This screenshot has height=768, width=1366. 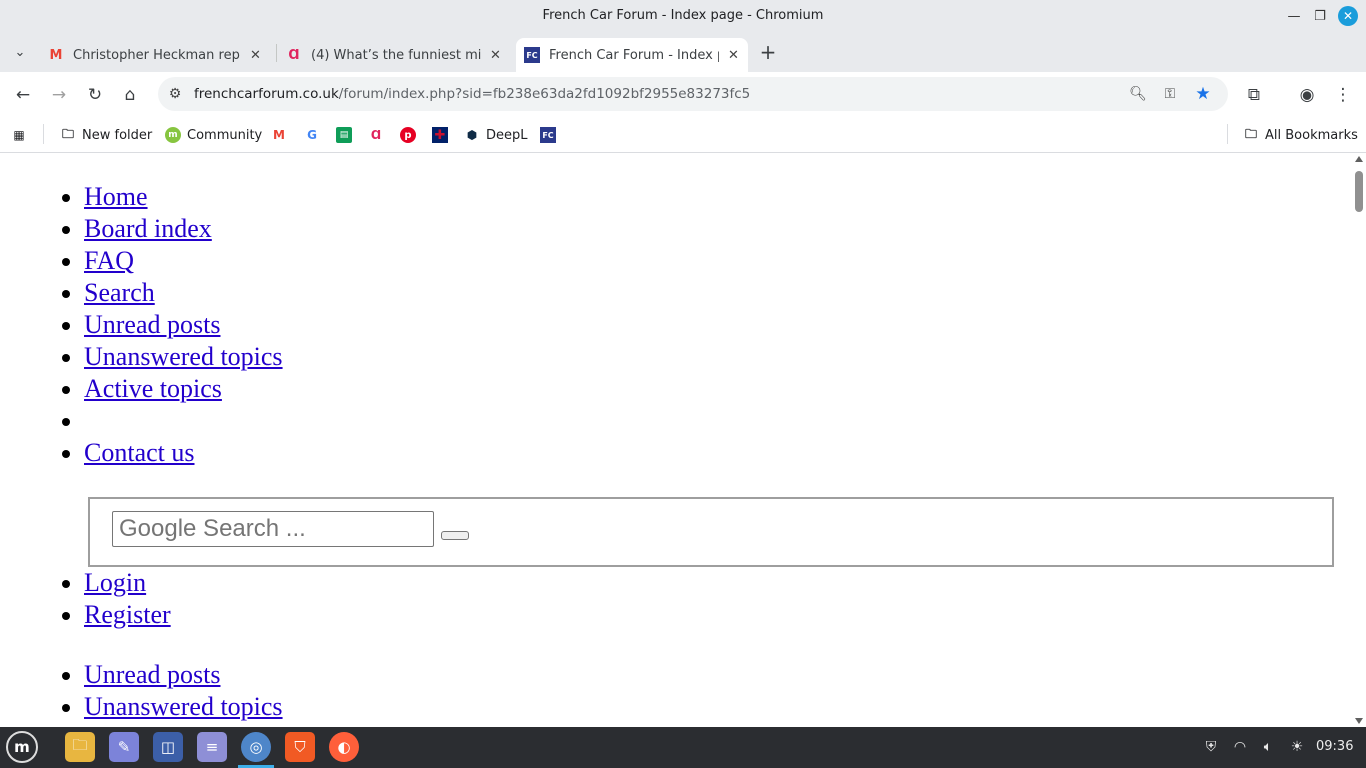 What do you see at coordinates (768, 52) in the screenshot?
I see `new-tab-icon: +` at bounding box center [768, 52].